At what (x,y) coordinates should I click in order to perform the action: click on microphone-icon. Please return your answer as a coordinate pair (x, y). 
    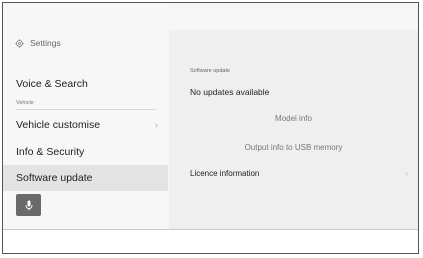
    Looking at the image, I should click on (28, 205).